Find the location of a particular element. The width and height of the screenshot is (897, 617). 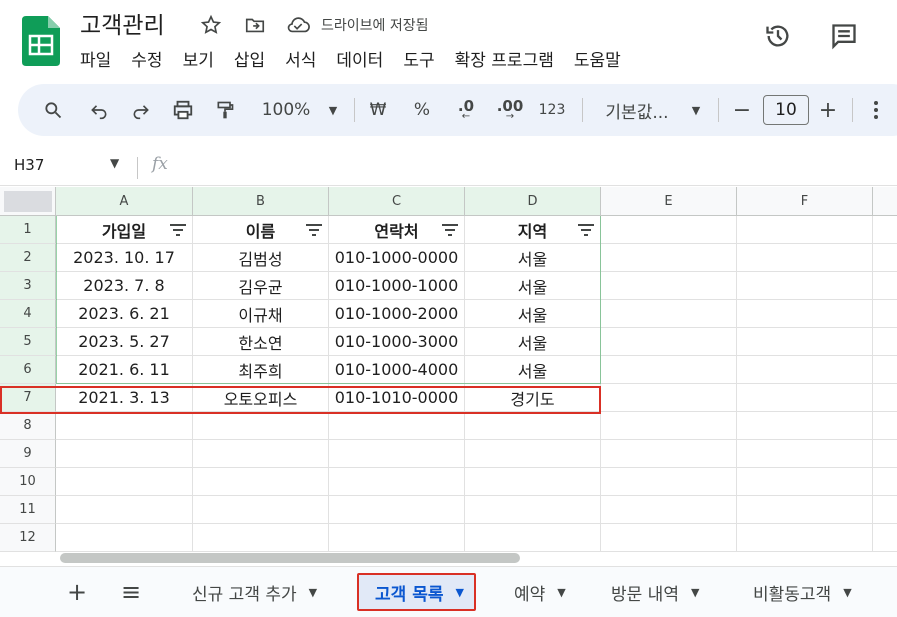

menu-data: 데이터 is located at coordinates (359, 58).